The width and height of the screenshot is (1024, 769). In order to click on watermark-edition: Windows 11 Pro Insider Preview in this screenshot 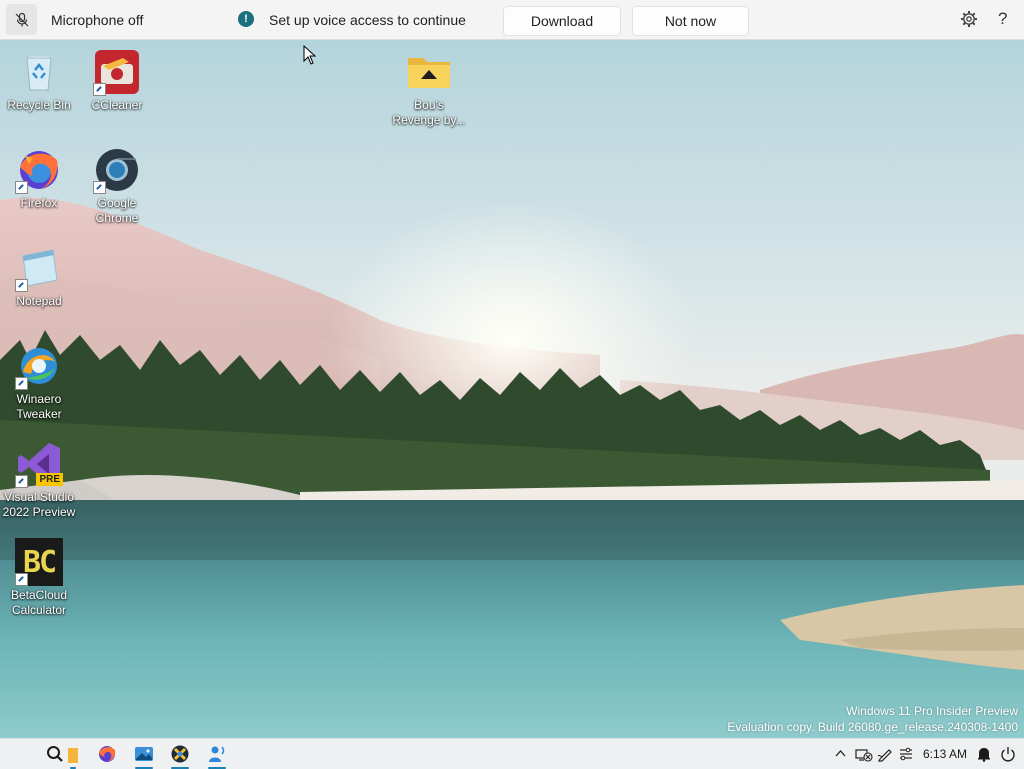, I will do `click(932, 711)`.